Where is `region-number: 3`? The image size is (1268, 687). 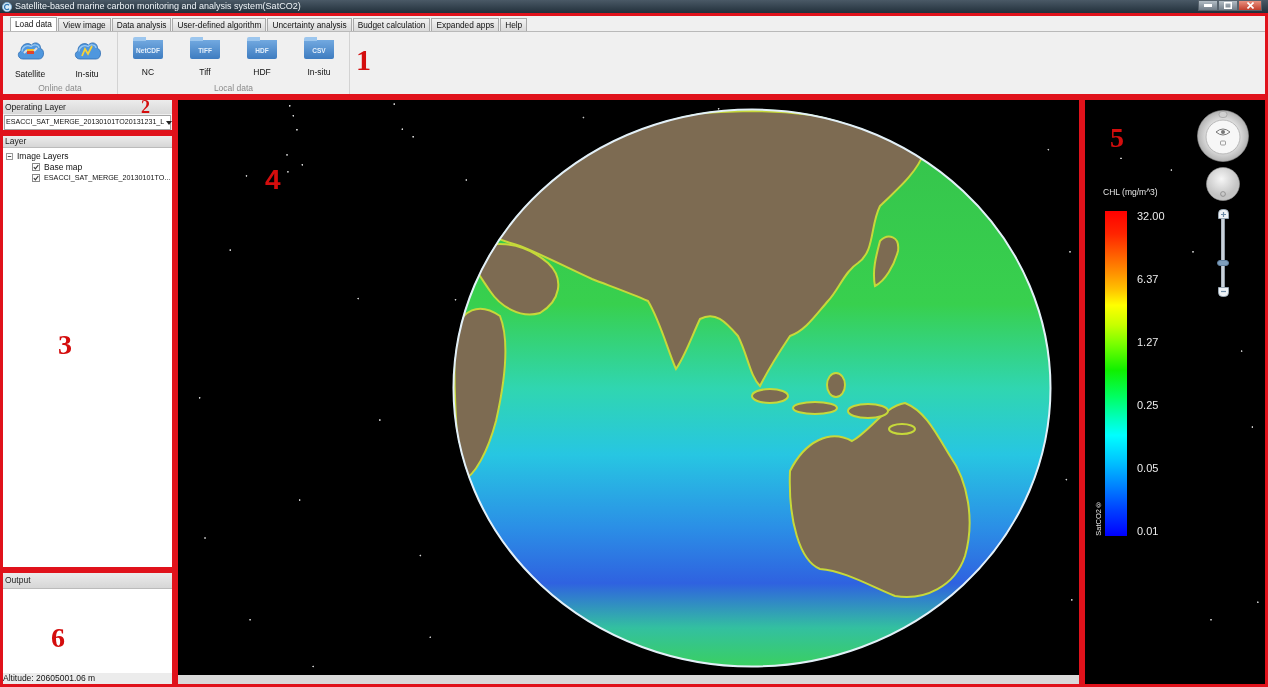 region-number: 3 is located at coordinates (65, 345).